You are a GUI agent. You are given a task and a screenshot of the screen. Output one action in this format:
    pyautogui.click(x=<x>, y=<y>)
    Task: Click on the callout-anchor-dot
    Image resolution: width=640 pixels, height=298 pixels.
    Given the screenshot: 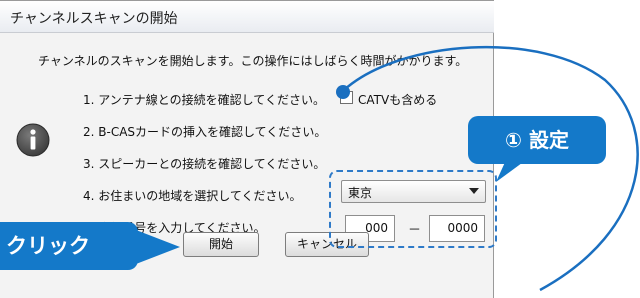 What is the action you would take?
    pyautogui.click(x=343, y=92)
    